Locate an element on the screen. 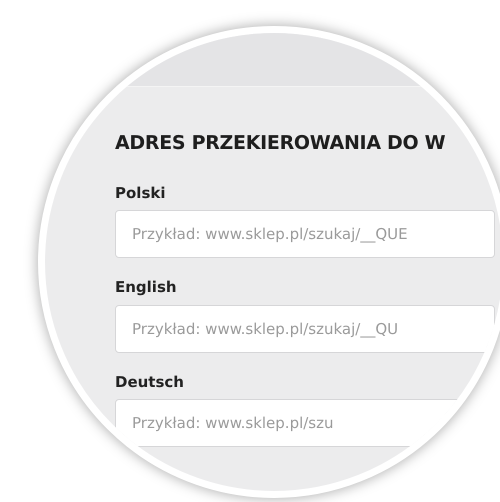 This screenshot has height=502, width=500. field-label: English is located at coordinates (146, 287).